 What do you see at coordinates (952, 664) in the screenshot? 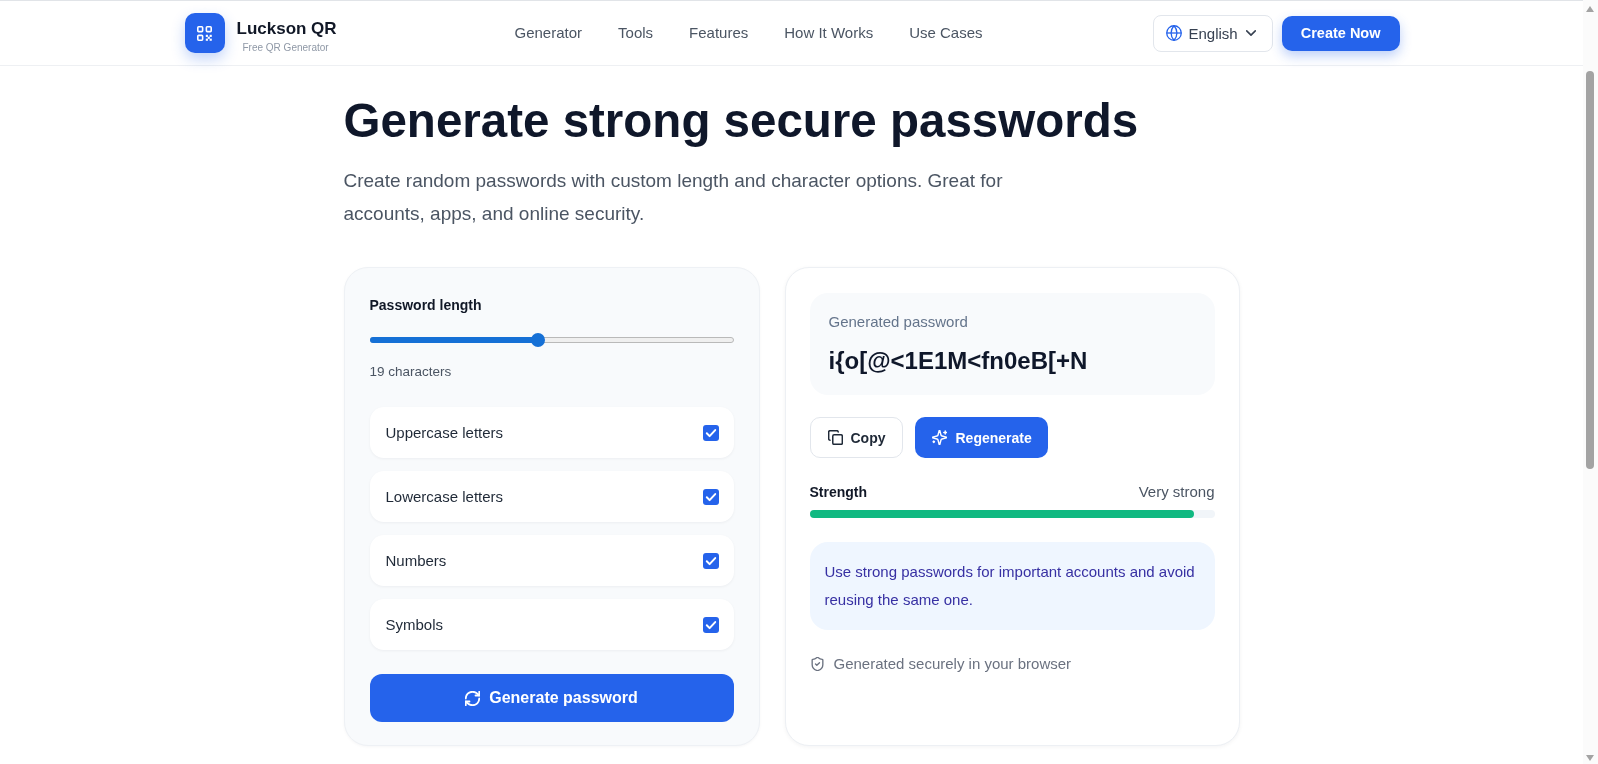
I see `security-note: Generated securely in your browser` at bounding box center [952, 664].